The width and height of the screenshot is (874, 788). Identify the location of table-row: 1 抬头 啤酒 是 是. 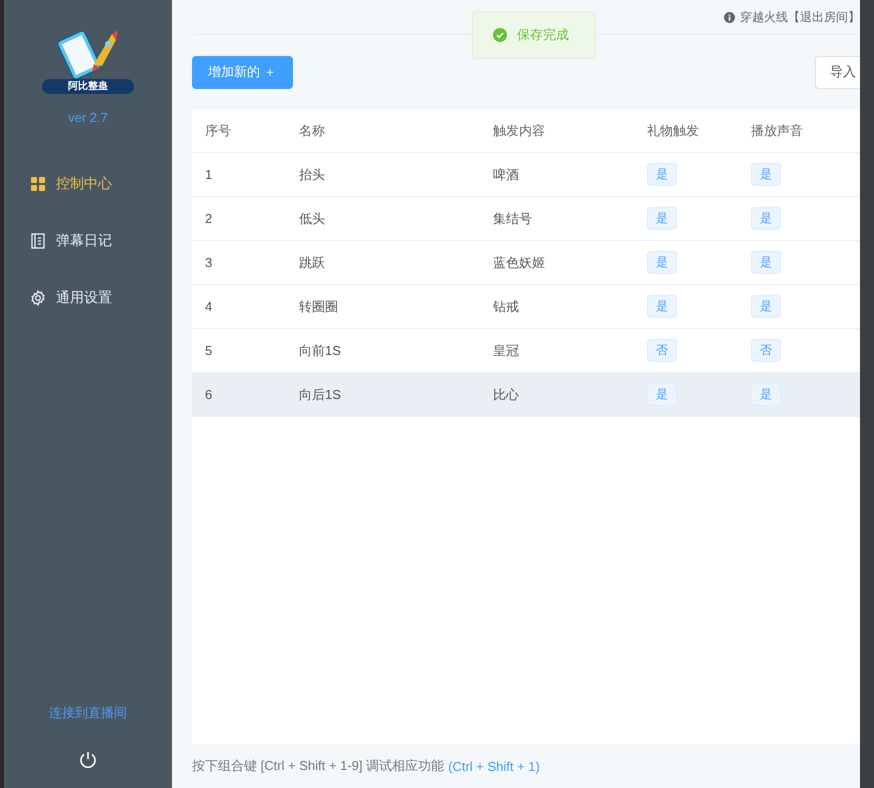
(526, 174).